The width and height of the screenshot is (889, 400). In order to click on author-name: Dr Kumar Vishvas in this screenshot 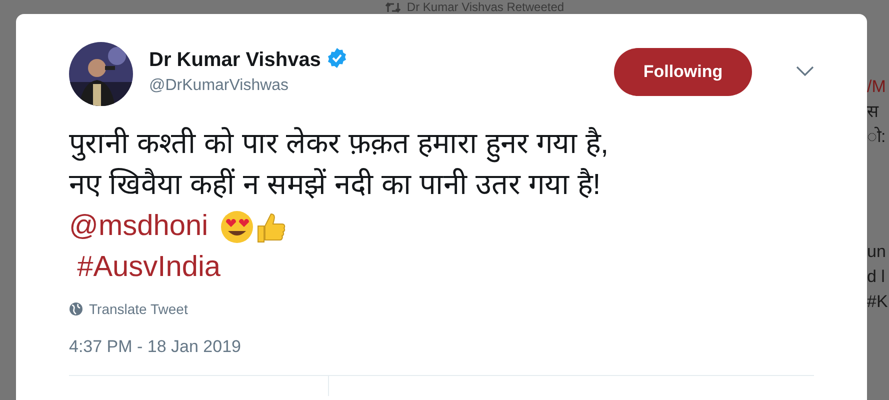, I will do `click(235, 60)`.